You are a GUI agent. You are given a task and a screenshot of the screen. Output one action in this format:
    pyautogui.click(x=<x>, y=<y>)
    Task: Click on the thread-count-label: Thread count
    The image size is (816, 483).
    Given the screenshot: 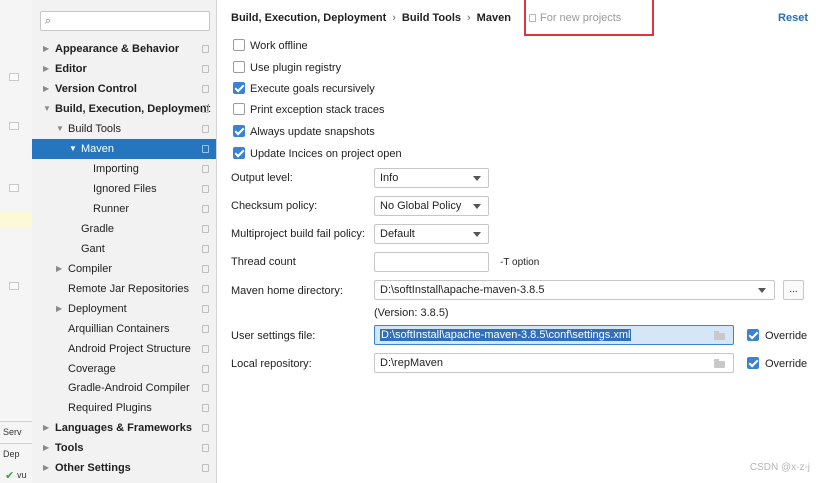 What is the action you would take?
    pyautogui.click(x=263, y=262)
    